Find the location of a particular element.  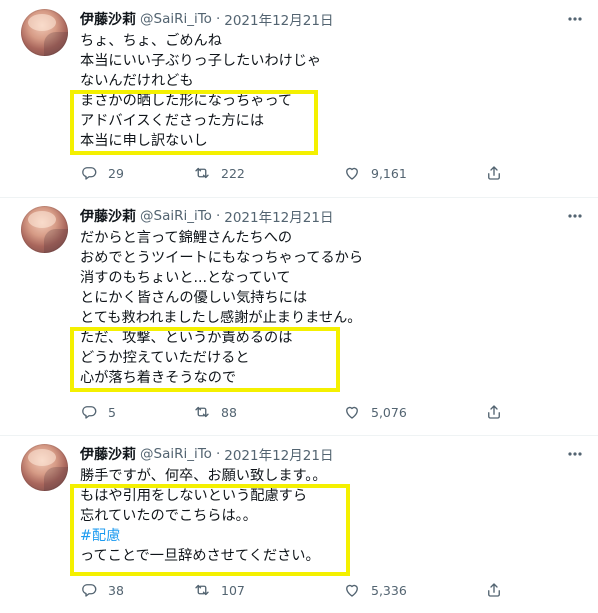

tweet-text-line: どうか控えていただけると is located at coordinates (165, 358).